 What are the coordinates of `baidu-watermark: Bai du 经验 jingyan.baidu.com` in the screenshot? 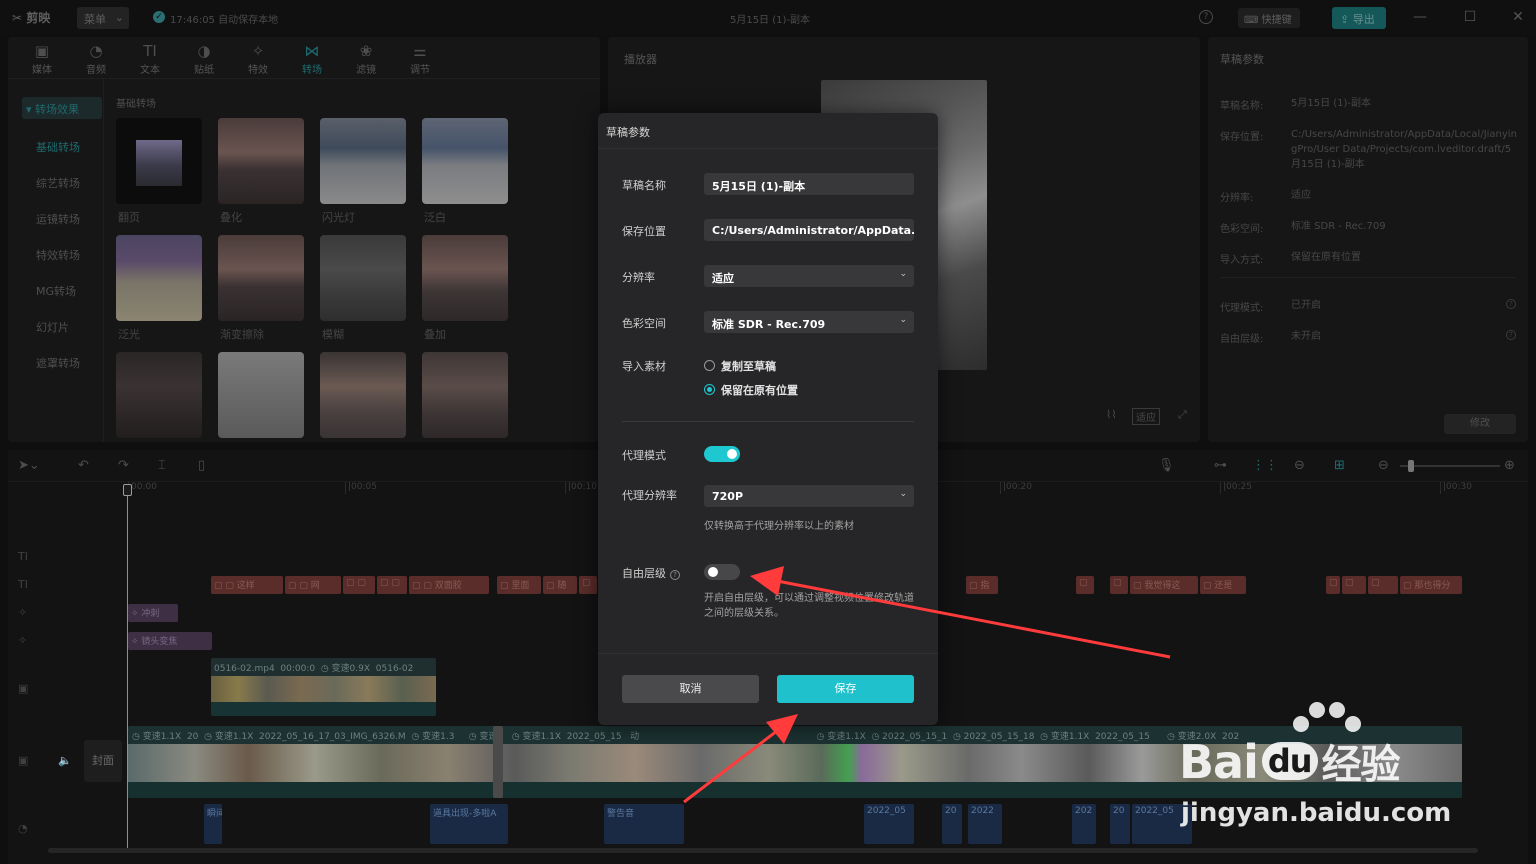 It's located at (1325, 770).